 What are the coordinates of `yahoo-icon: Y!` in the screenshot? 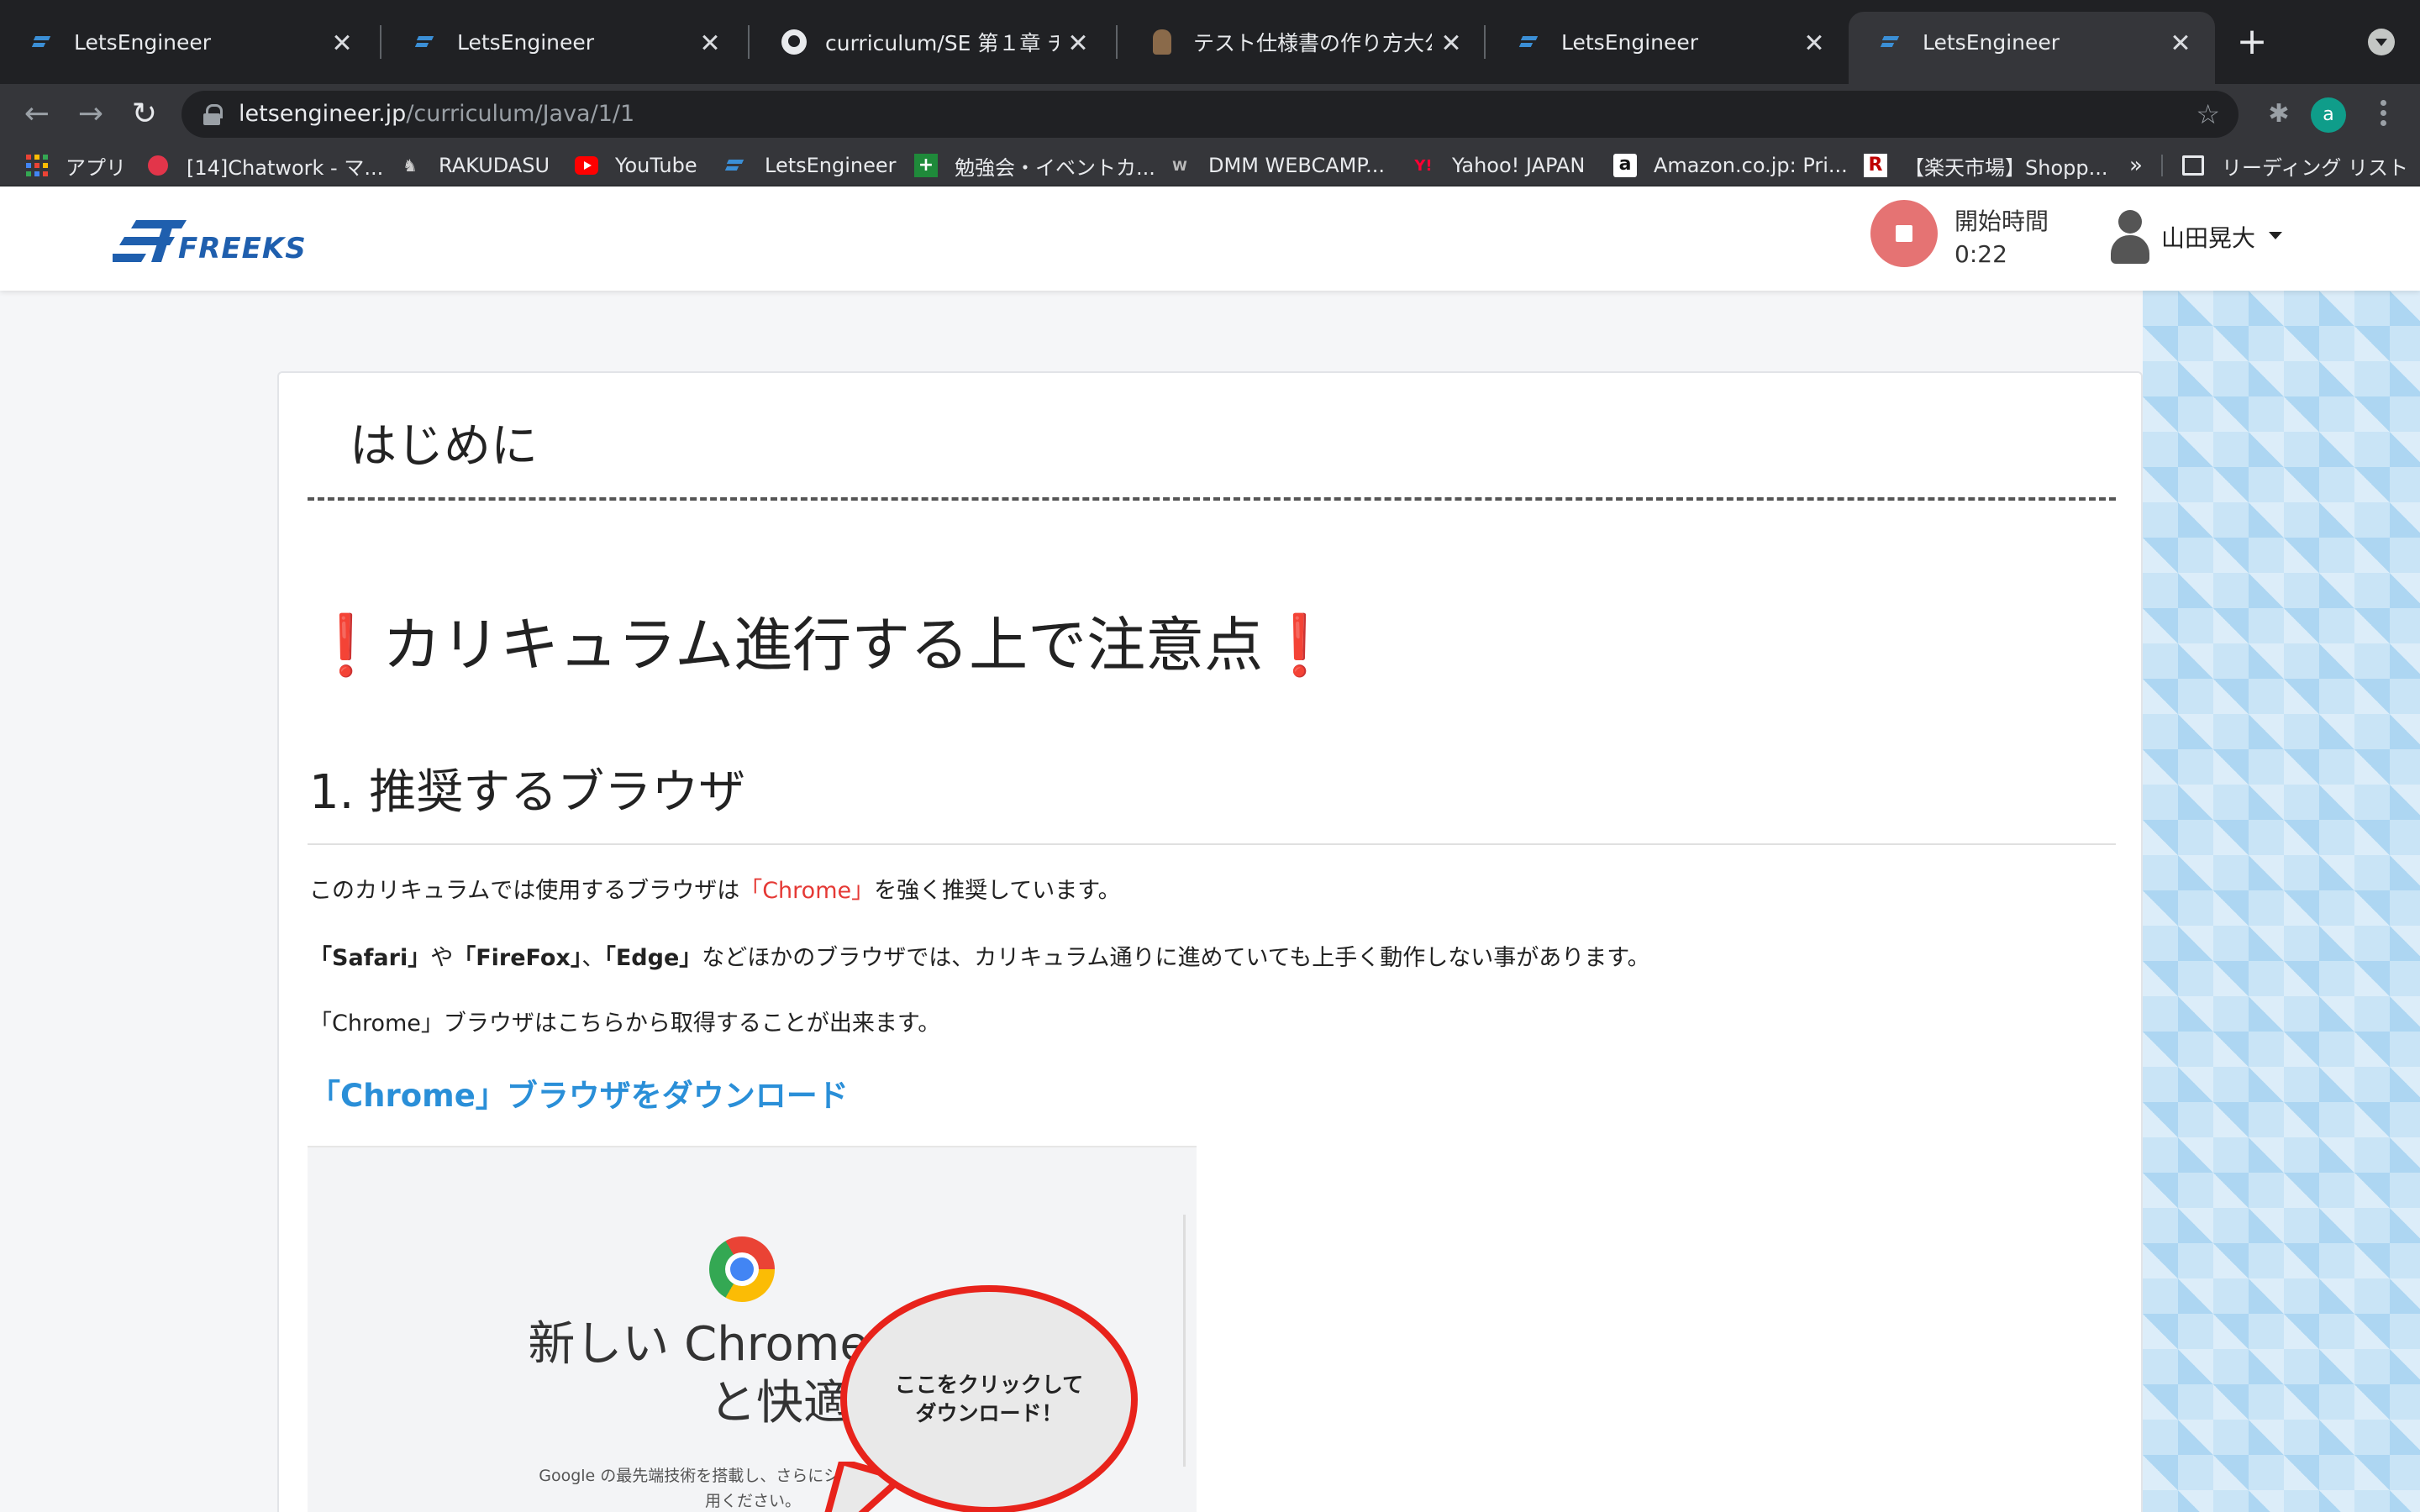 It's located at (1423, 165).